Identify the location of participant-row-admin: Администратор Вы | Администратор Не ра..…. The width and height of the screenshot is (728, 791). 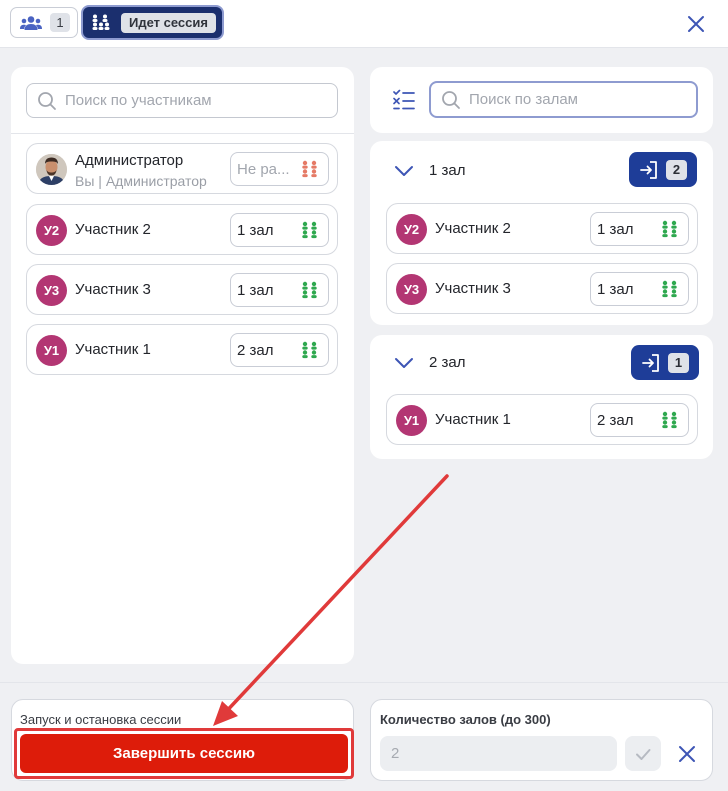
(182, 168).